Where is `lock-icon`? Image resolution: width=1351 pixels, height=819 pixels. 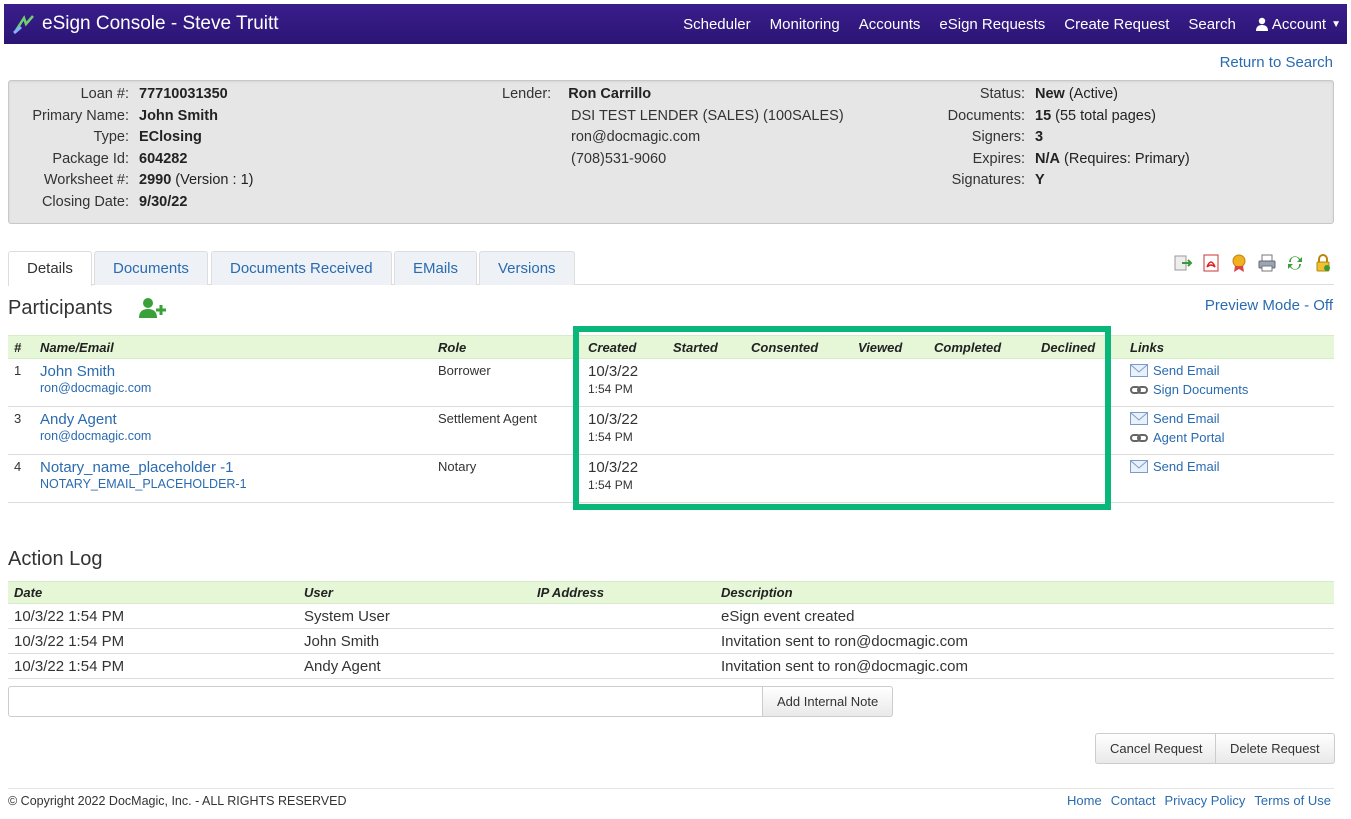
lock-icon is located at coordinates (1323, 263).